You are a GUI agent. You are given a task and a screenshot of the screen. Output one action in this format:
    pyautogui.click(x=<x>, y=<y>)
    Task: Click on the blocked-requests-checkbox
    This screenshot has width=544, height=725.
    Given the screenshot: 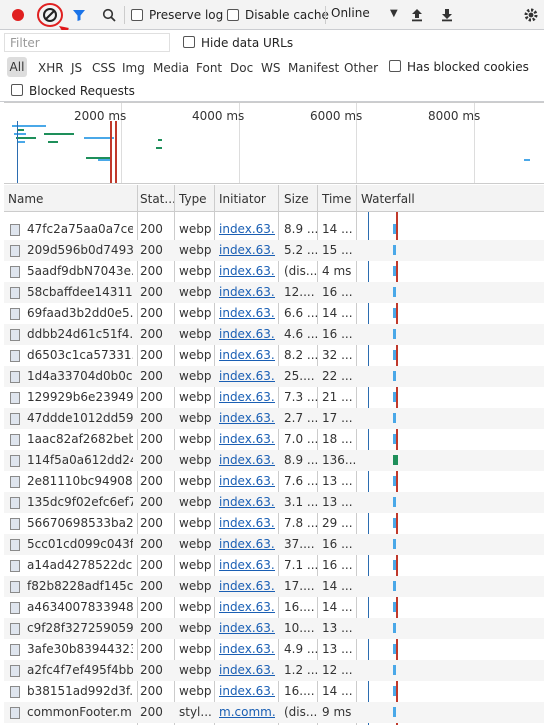 What is the action you would take?
    pyautogui.click(x=17, y=90)
    